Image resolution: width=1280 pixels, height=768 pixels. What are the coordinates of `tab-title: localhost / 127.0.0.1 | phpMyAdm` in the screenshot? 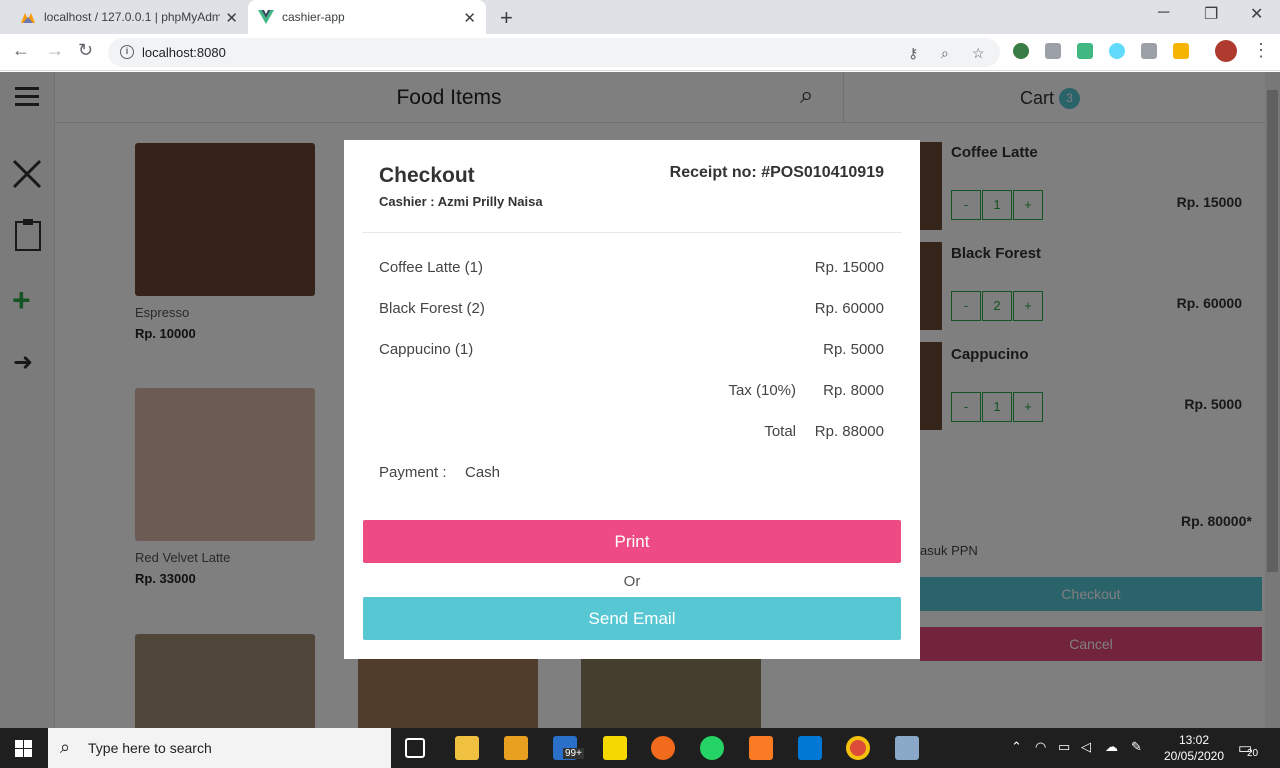 It's located at (132, 17).